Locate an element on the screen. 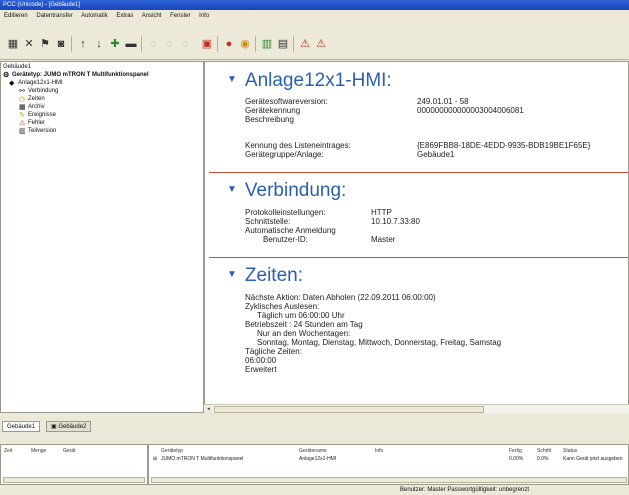 The image size is (629, 495). menu-extras: Extras is located at coordinates (124, 16).